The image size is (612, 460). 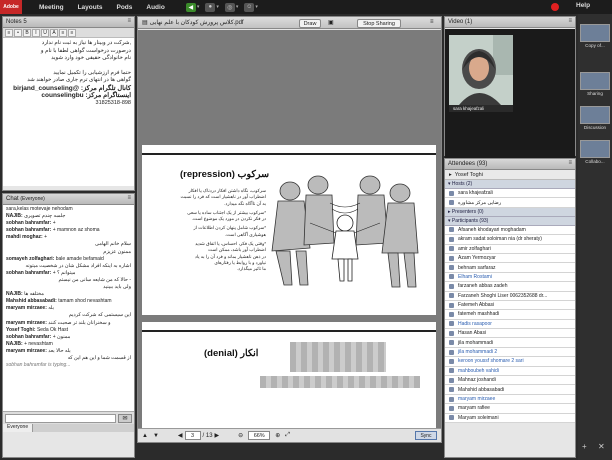 What do you see at coordinates (595, 118) in the screenshot?
I see `layout-discussion: Discussion` at bounding box center [595, 118].